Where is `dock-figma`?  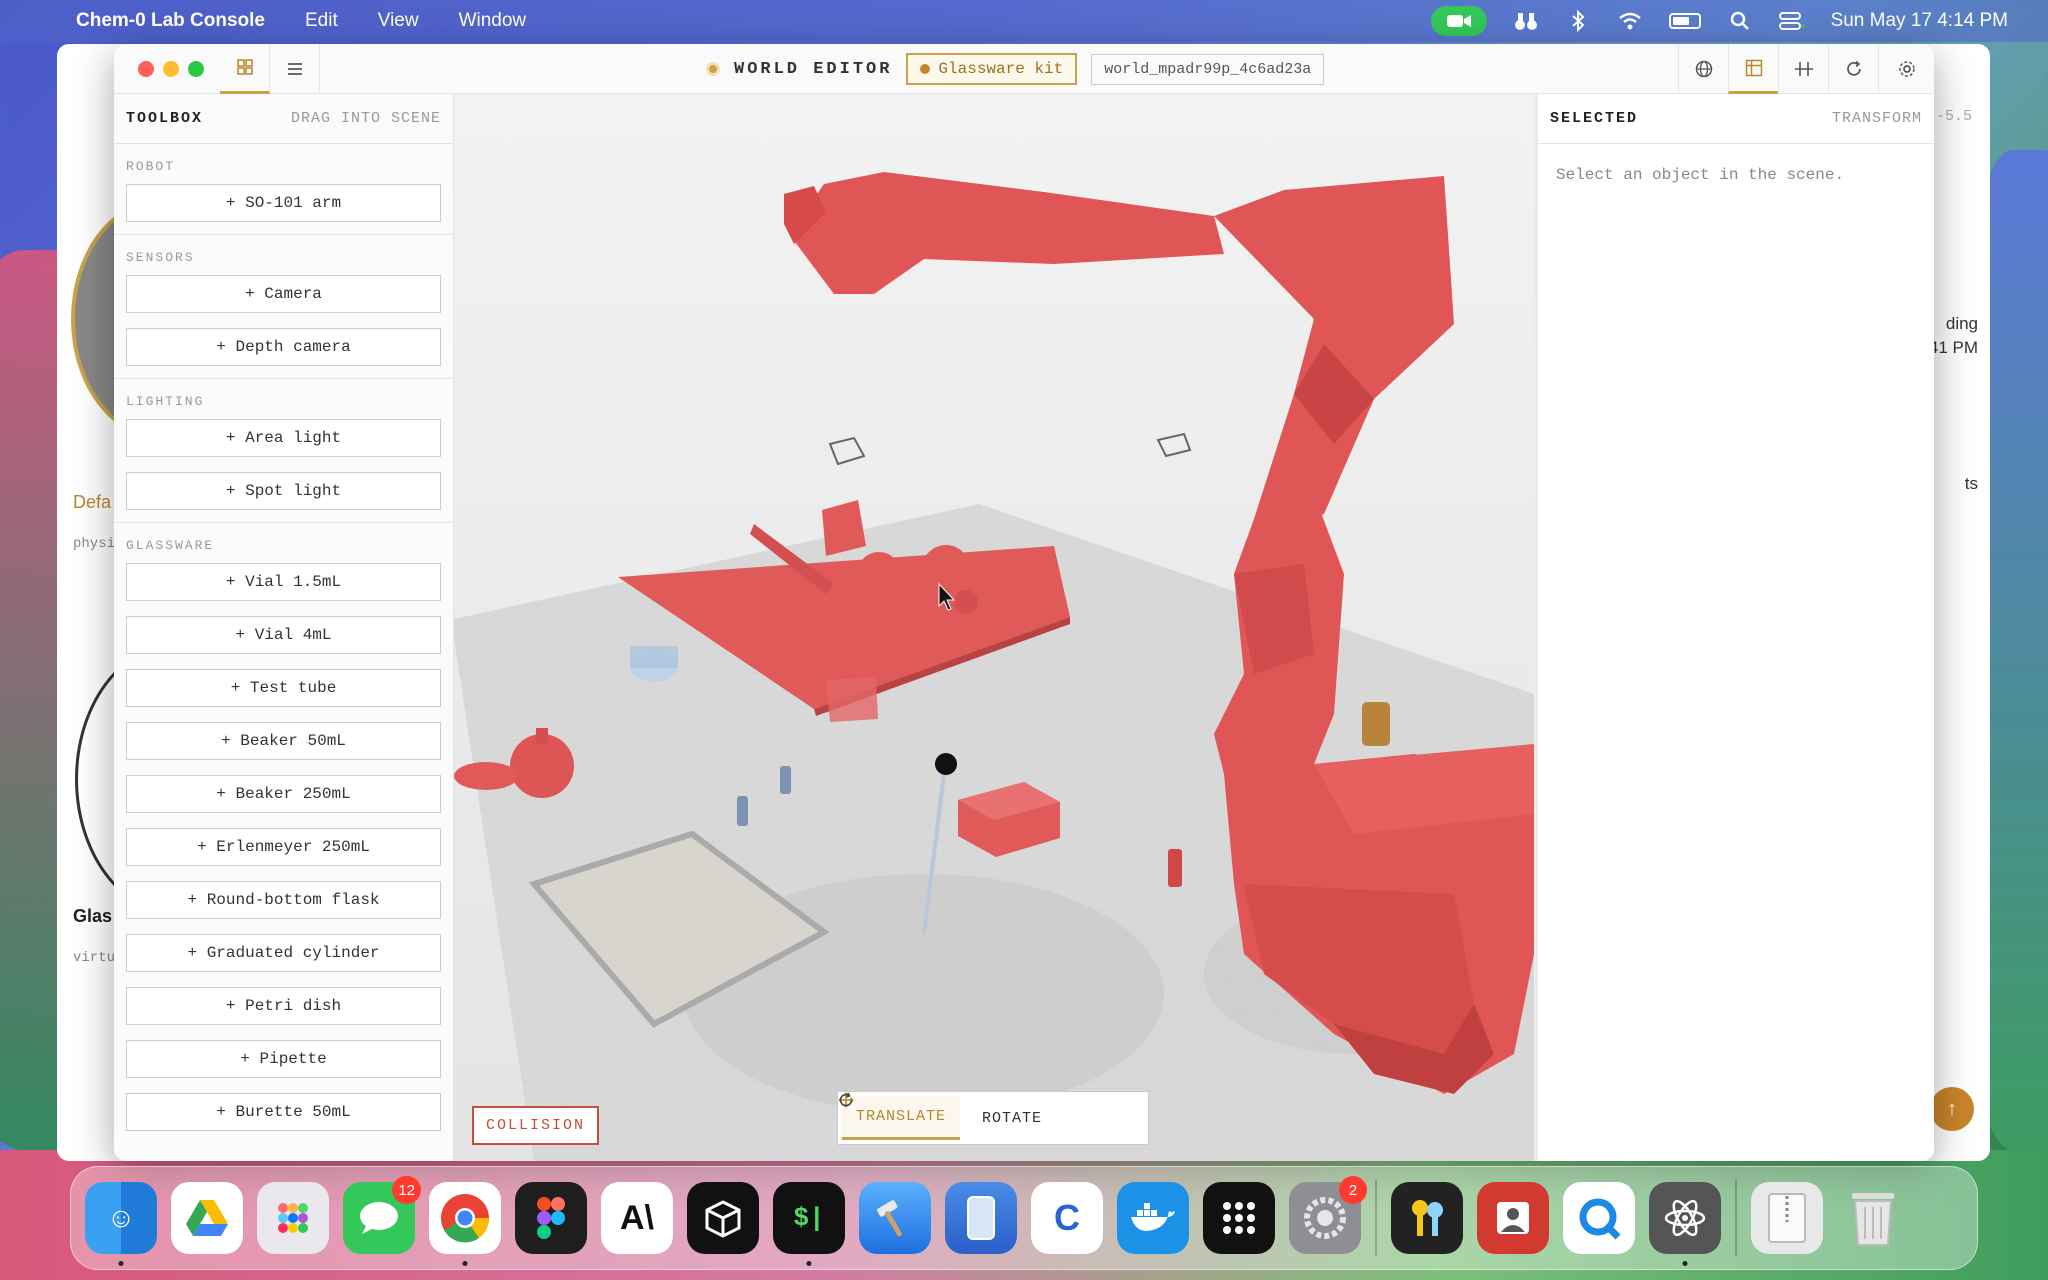
dock-figma is located at coordinates (551, 1218).